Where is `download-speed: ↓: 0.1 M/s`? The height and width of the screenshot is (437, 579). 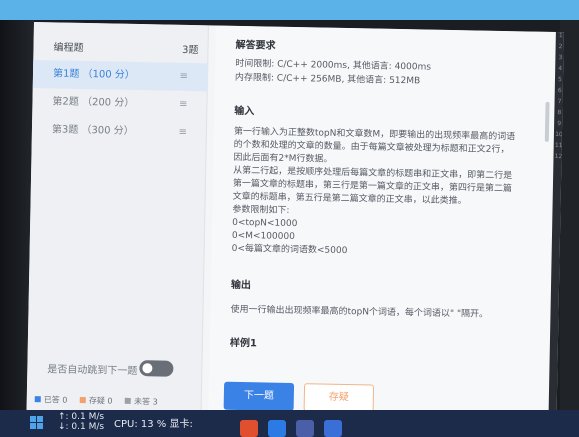
download-speed: ↓: 0.1 M/s is located at coordinates (81, 427).